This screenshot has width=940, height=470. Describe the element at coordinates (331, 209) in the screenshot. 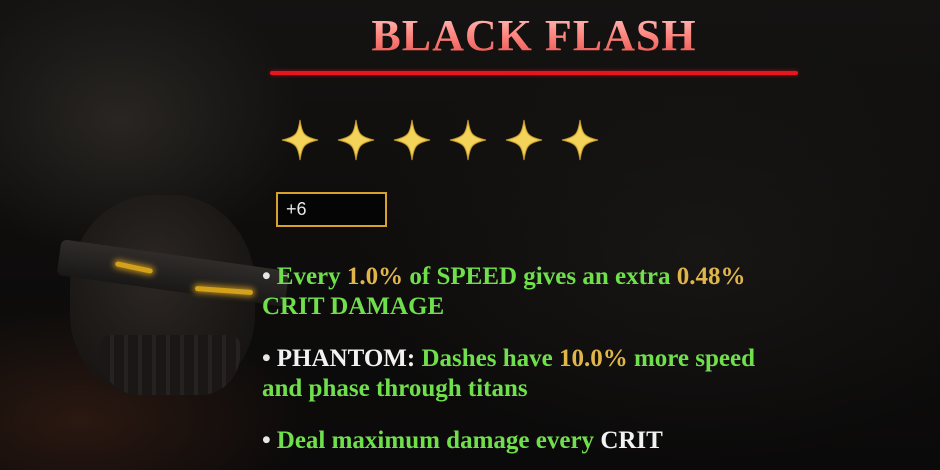

I see `upgrade-level-field: +6` at that location.